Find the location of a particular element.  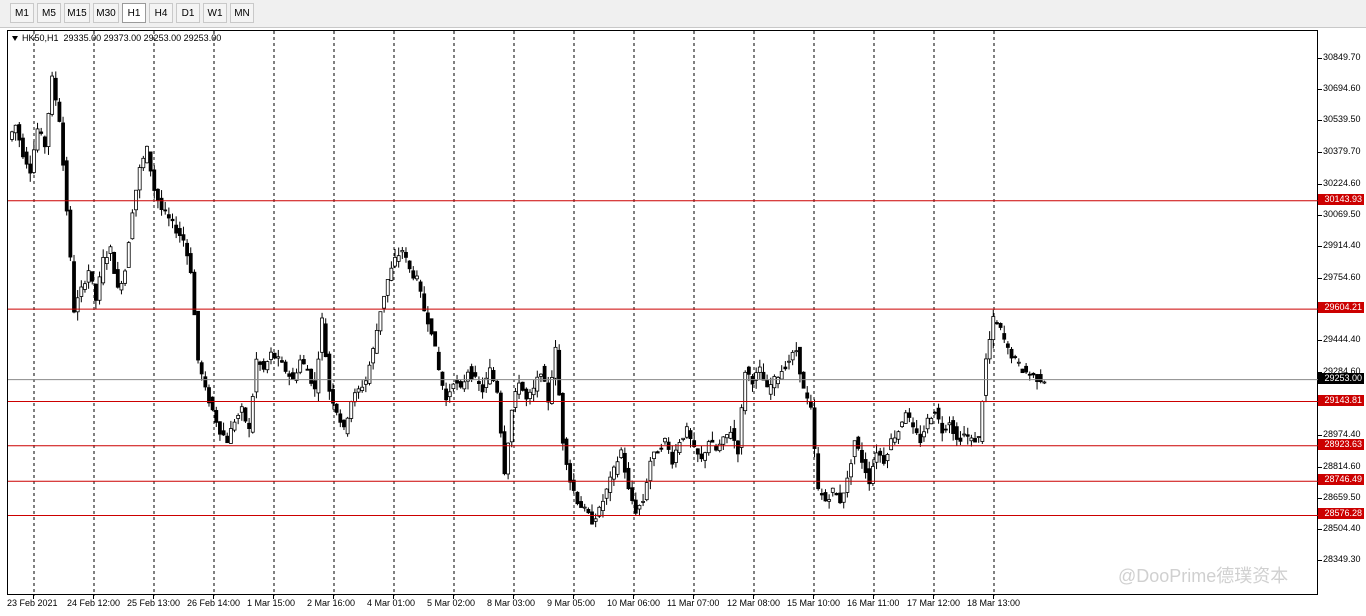

timeframe-button-h1: H1 is located at coordinates (134, 13).